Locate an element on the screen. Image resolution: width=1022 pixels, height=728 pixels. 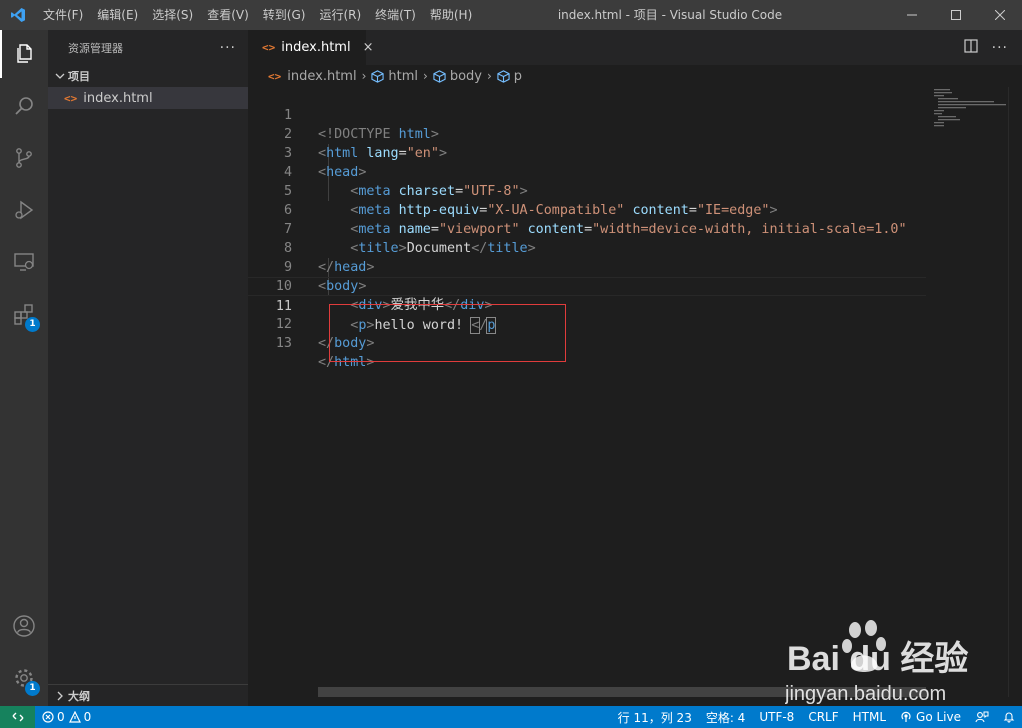
run-debug-button is located at coordinates (24, 210).